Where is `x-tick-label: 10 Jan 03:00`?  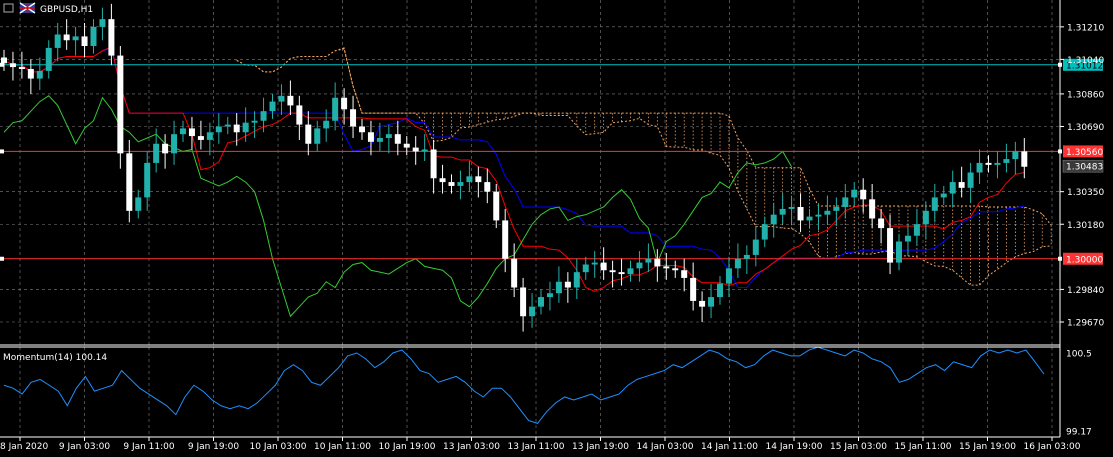 x-tick-label: 10 Jan 03:00 is located at coordinates (278, 447).